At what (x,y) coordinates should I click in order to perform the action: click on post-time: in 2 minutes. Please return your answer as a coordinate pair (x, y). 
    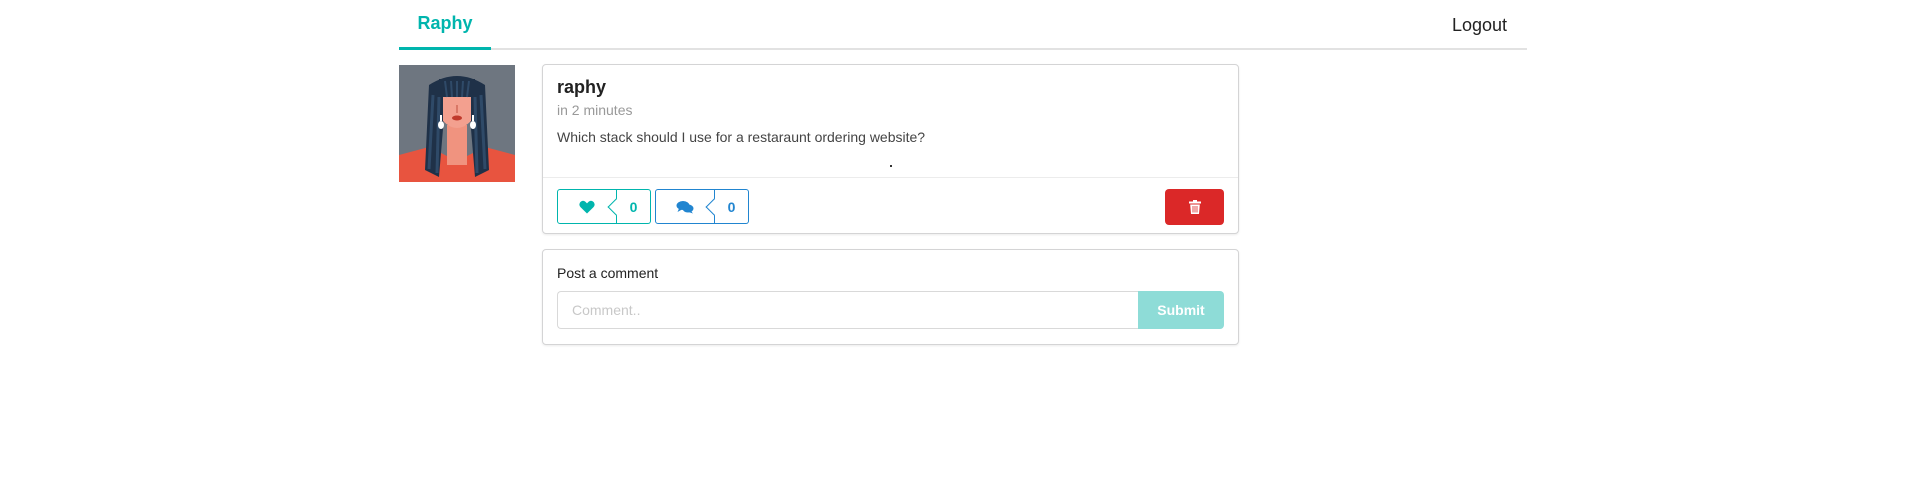
    Looking at the image, I should click on (595, 110).